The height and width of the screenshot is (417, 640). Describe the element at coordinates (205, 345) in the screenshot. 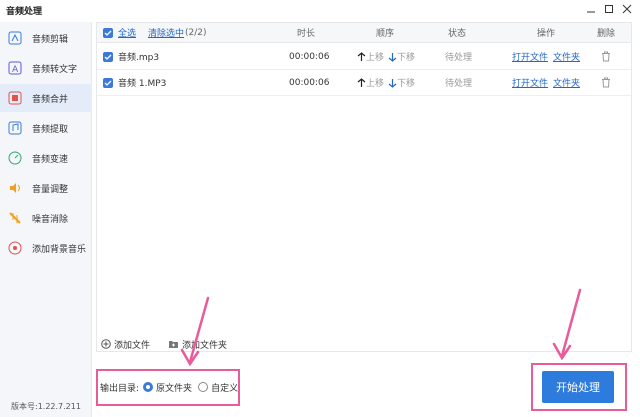

I see `add-folder-label: 添加文件夹` at that location.